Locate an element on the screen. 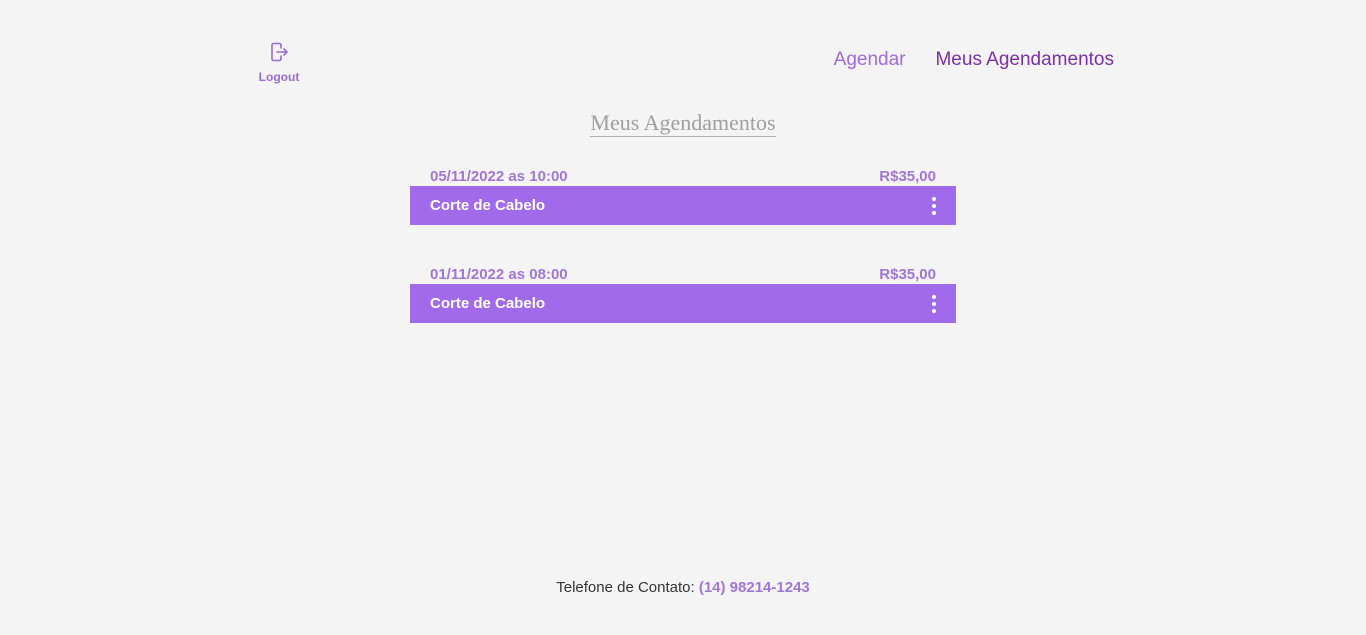  nav-link-meus-agendamentos: Meus Agendamentos is located at coordinates (1024, 60).